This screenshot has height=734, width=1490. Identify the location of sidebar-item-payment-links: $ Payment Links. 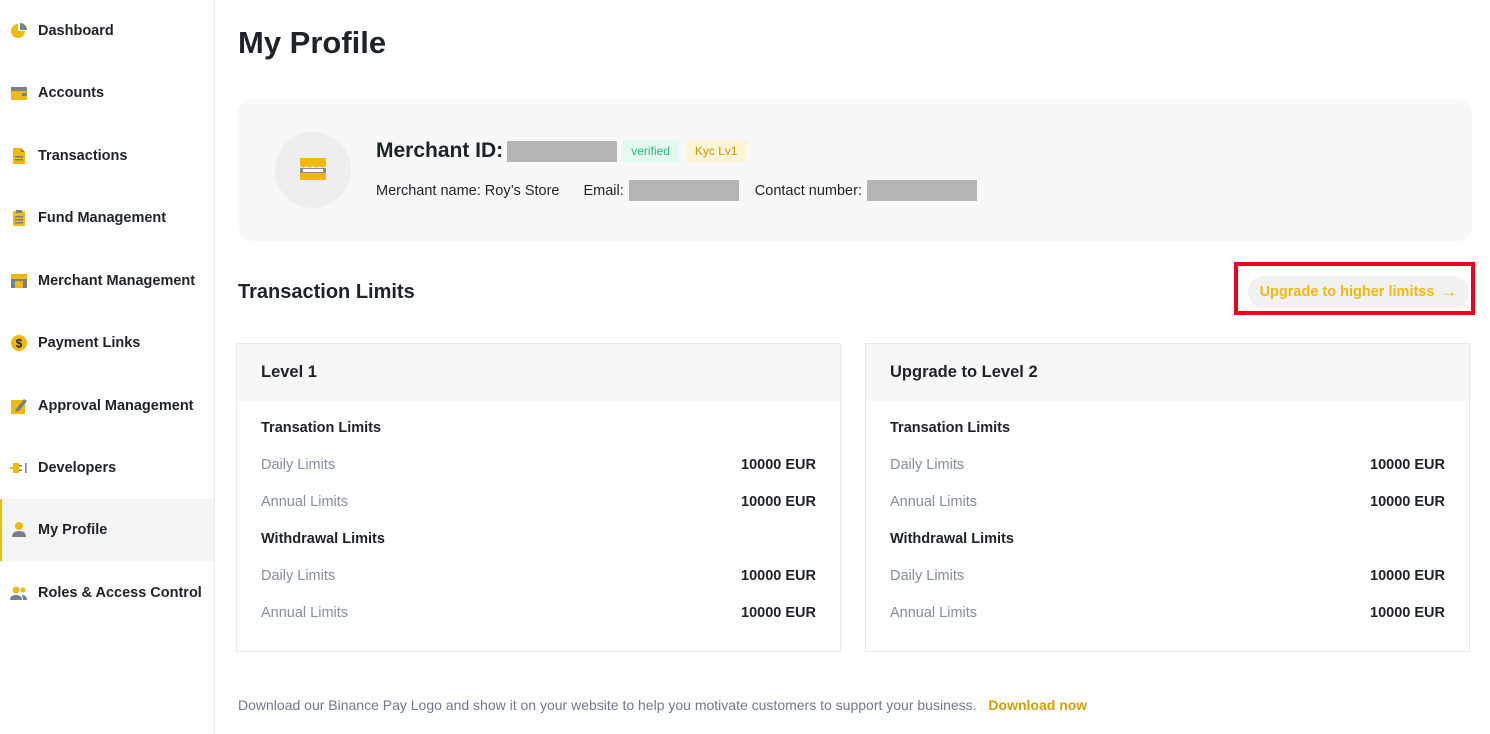
(107, 343).